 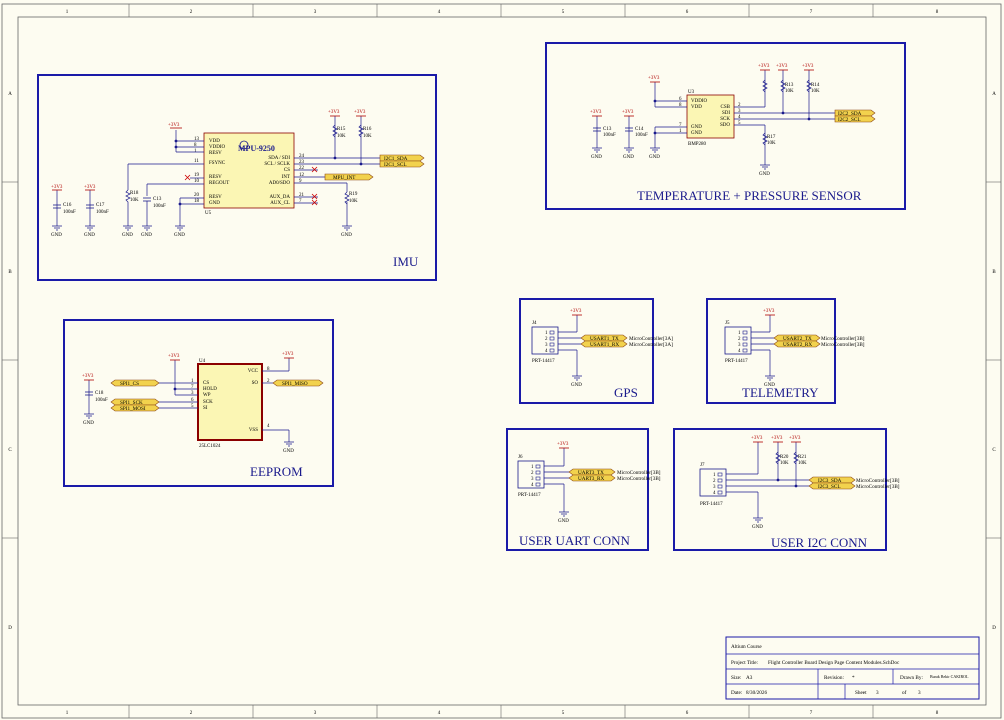 I want to click on eeprom-passives: C18 100nF, so click(x=96, y=397).